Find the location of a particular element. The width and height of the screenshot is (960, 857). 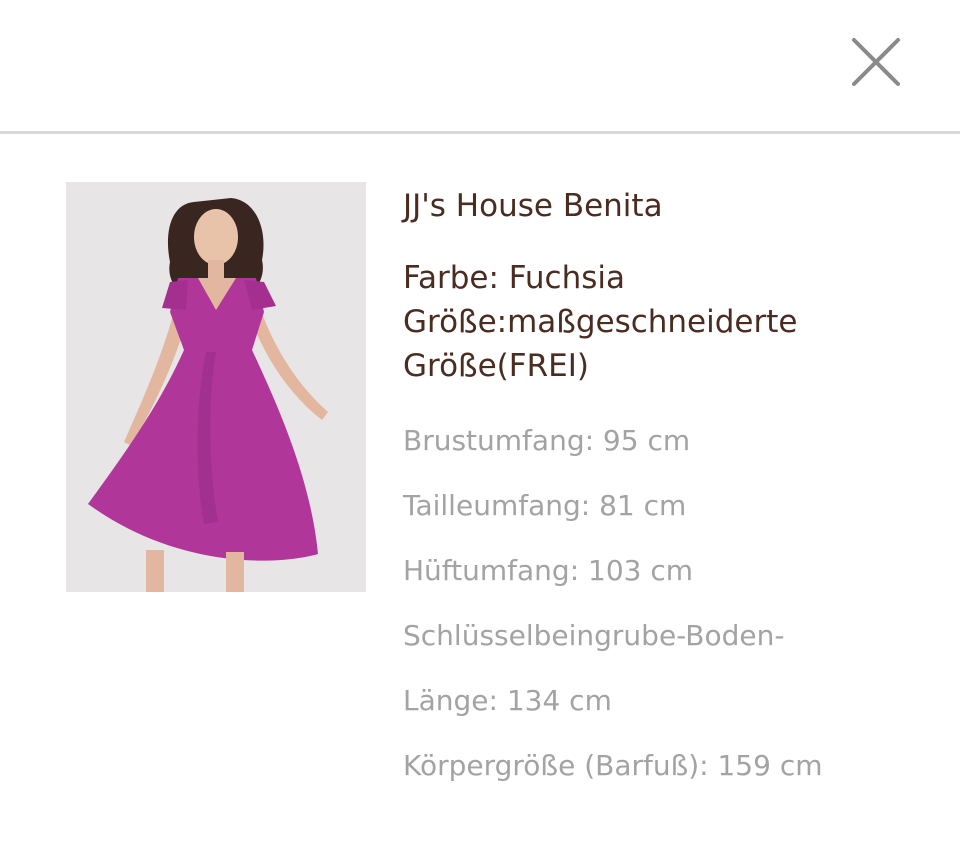

product-color: Farbe: Fuchsia is located at coordinates (514, 278).